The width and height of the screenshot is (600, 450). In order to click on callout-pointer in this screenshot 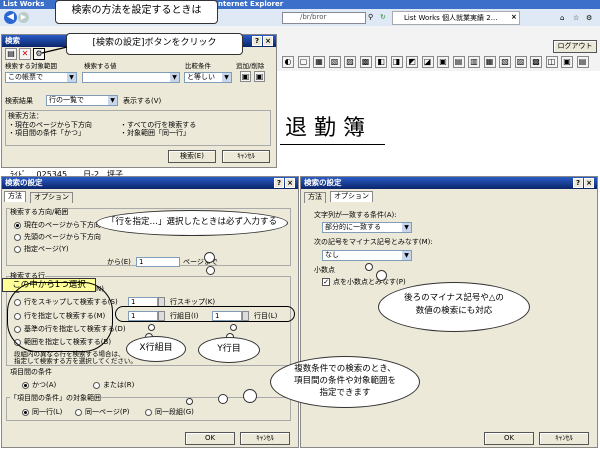, I will do `click(54, 50)`.